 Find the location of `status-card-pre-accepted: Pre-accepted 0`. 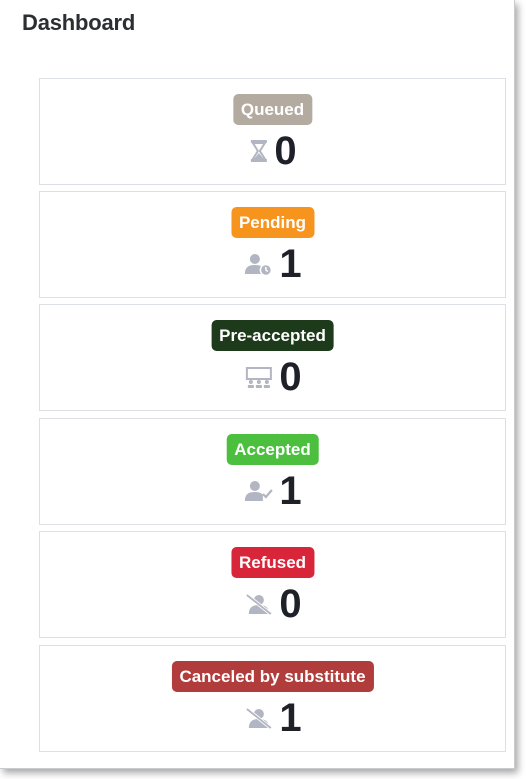

status-card-pre-accepted: Pre-accepted 0 is located at coordinates (272, 357).